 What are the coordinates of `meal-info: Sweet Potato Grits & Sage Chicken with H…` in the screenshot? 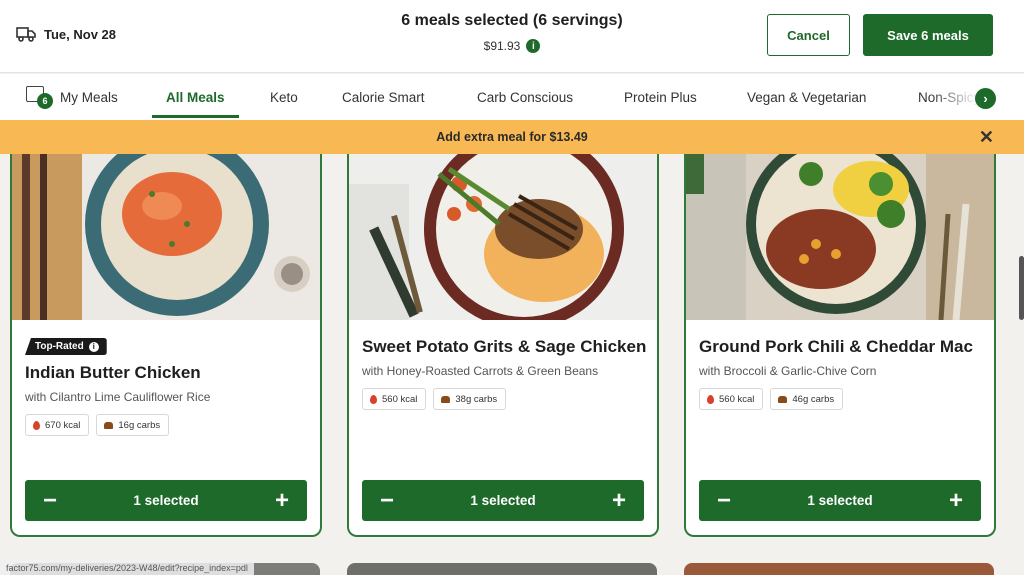 It's located at (505, 373).